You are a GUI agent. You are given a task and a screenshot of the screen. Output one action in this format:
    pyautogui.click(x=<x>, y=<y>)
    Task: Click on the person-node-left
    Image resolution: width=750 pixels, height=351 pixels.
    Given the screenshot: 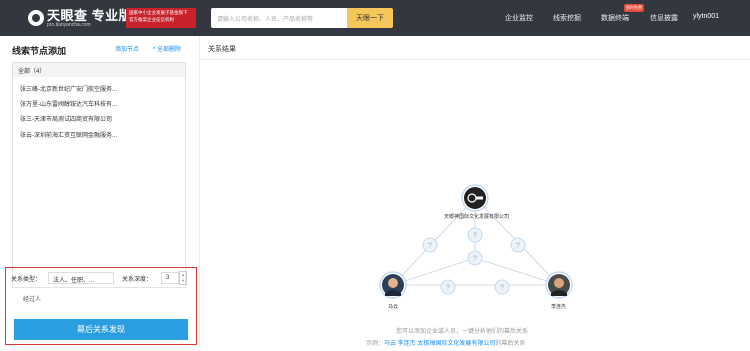 What is the action you would take?
    pyautogui.click(x=393, y=285)
    